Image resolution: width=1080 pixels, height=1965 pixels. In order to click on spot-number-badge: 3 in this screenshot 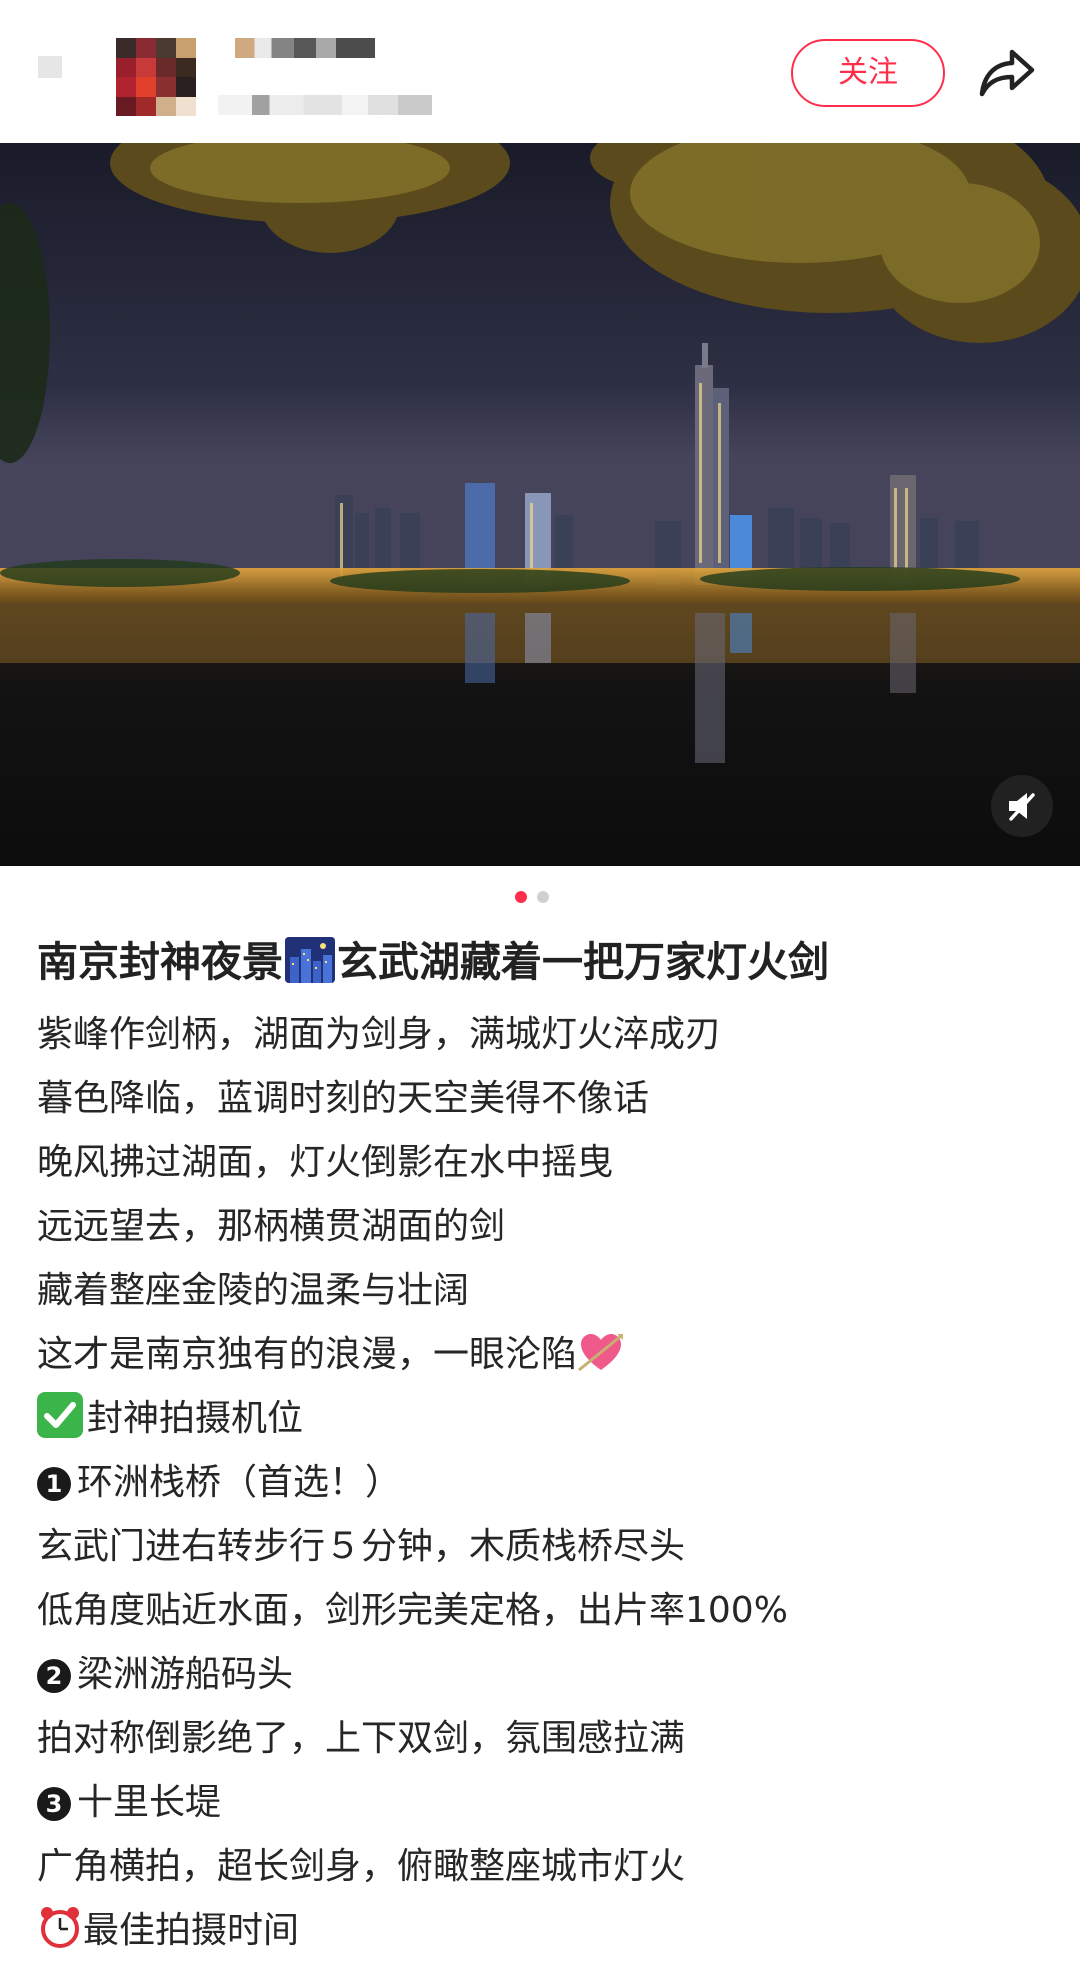, I will do `click(54, 1804)`.